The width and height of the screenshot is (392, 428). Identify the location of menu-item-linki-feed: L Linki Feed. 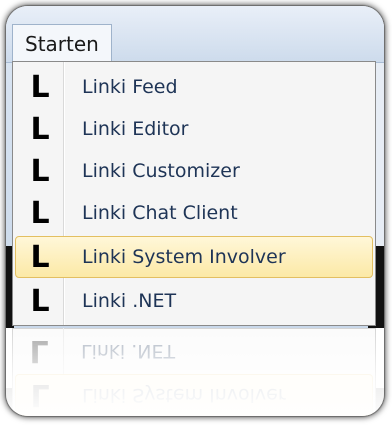
(194, 87).